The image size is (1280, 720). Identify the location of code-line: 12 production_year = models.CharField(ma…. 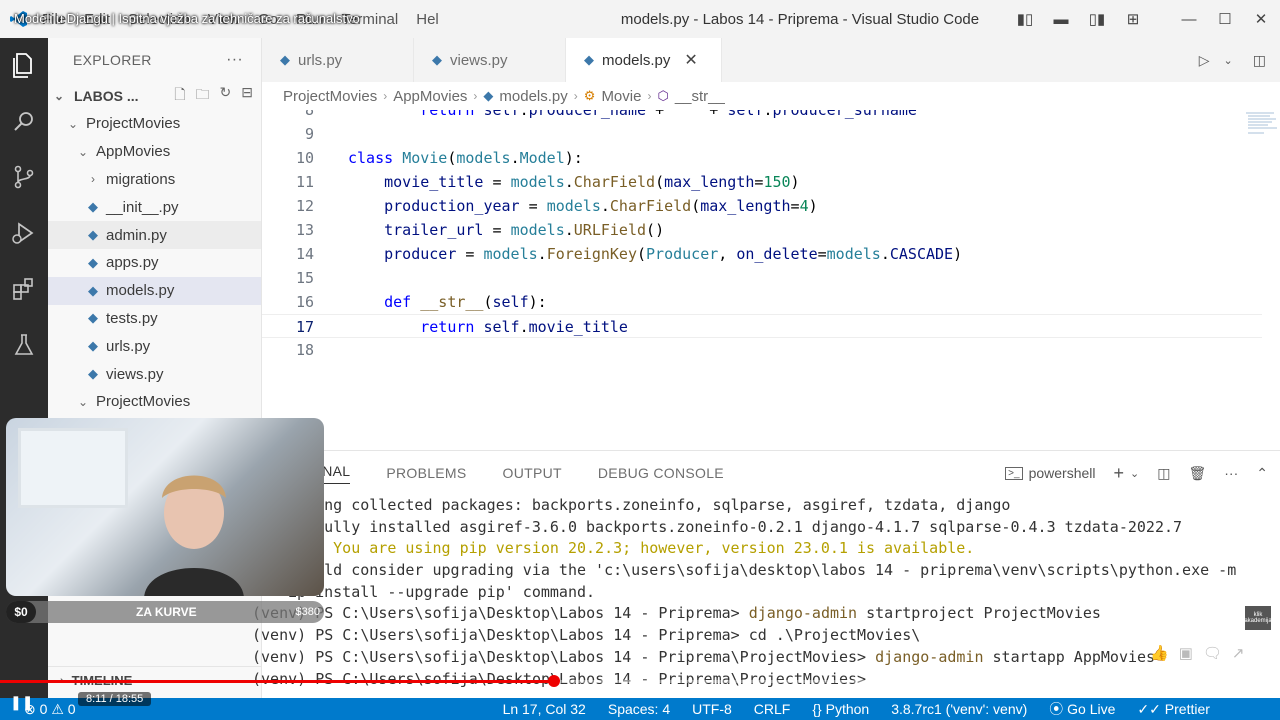
(762, 206).